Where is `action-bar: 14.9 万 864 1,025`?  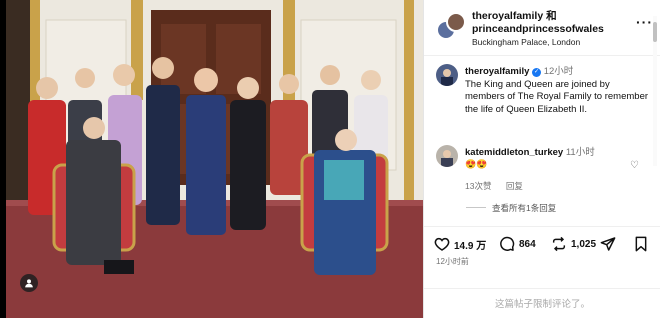 action-bar: 14.9 万 864 1,025 is located at coordinates (542, 243).